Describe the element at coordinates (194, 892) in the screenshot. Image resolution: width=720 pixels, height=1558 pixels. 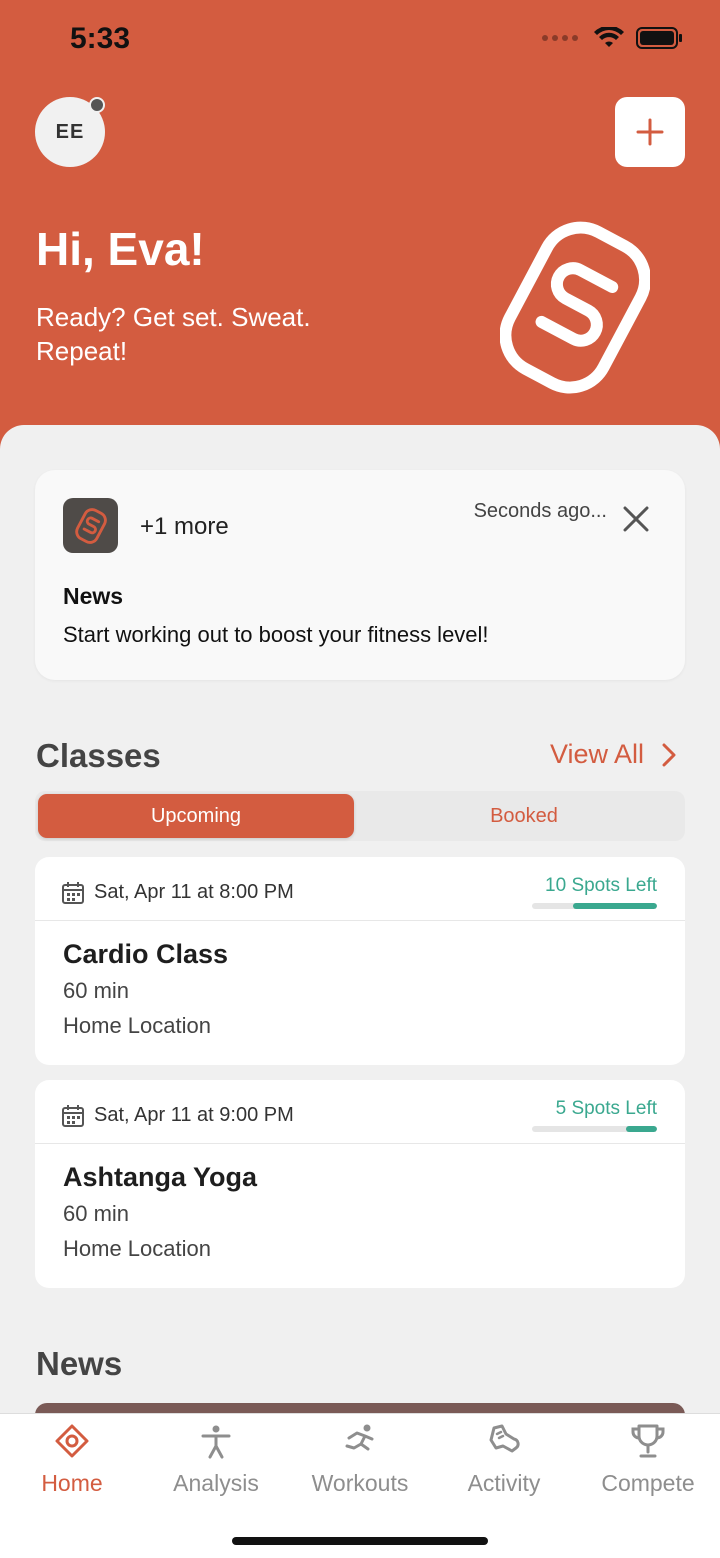
I see `class-date: Sat, Apr 11 at 8:00 PM` at that location.